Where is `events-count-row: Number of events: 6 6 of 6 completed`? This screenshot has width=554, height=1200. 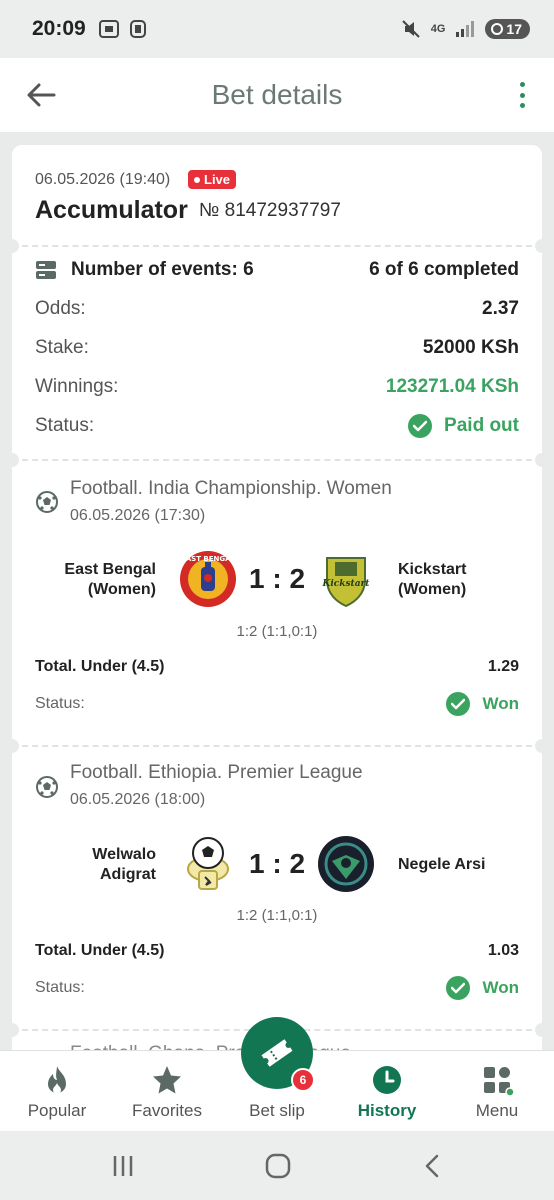 events-count-row: Number of events: 6 6 of 6 completed is located at coordinates (277, 270).